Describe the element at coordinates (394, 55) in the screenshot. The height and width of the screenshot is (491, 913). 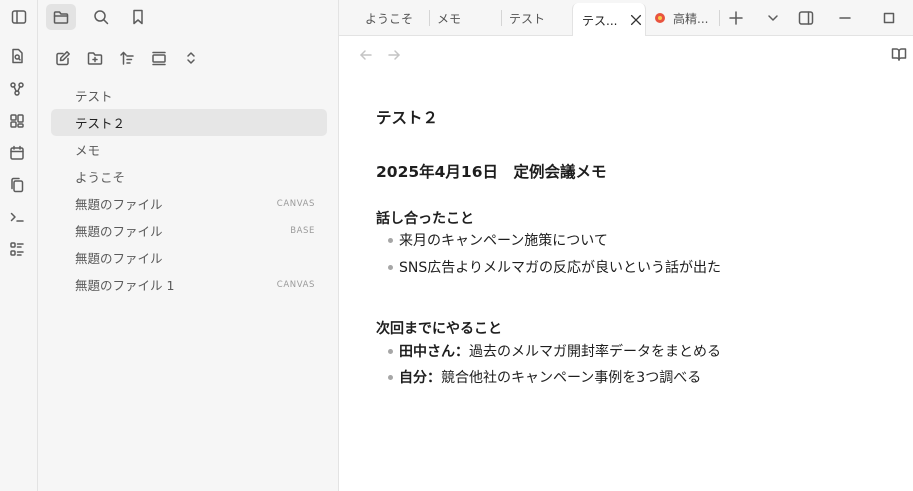
I see `forward-arrow-icon` at that location.